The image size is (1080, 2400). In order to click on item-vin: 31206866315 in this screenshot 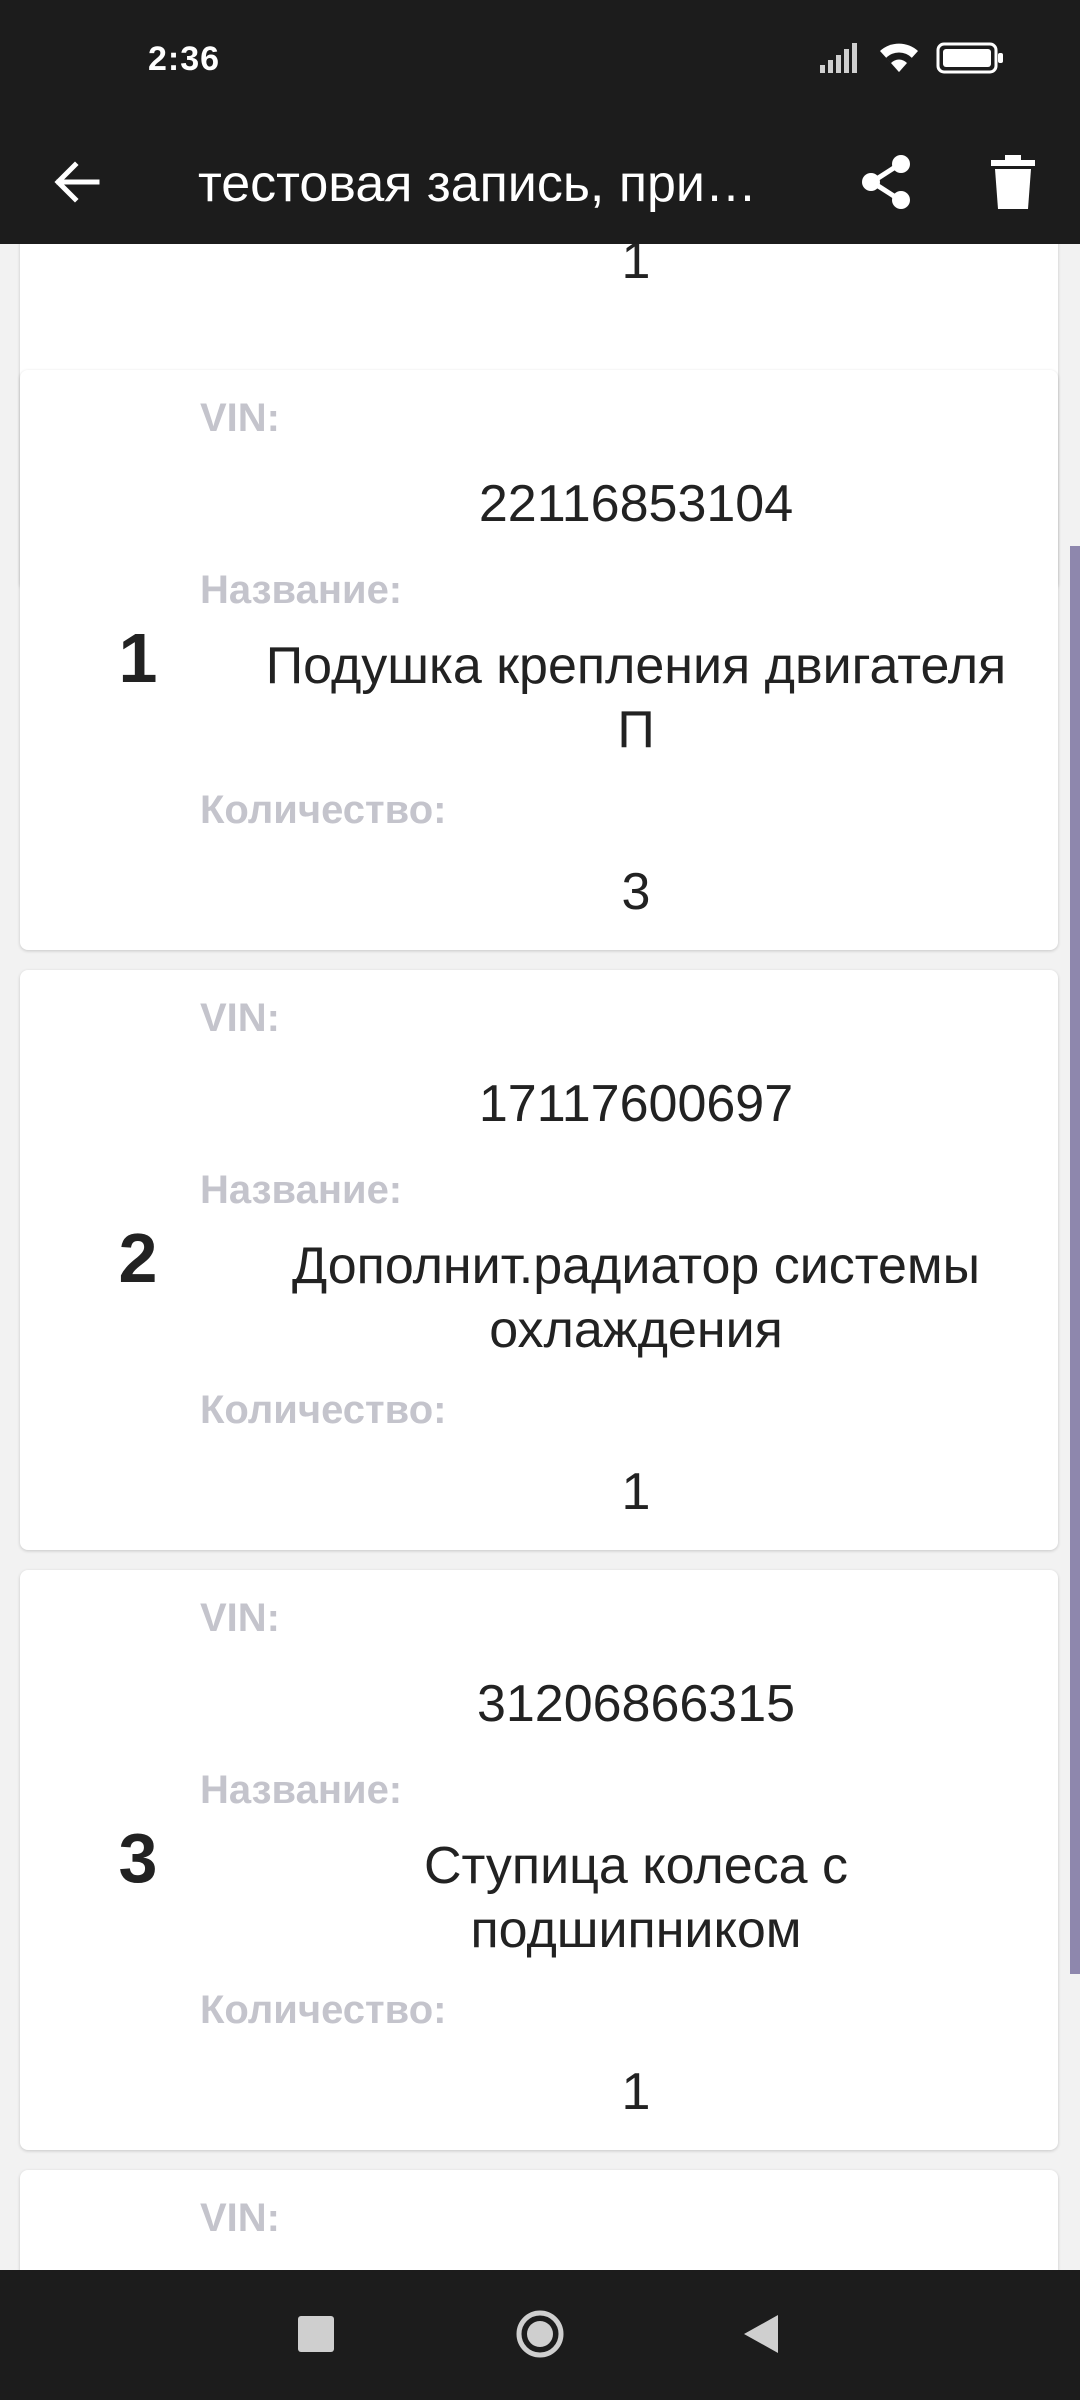, I will do `click(636, 1704)`.